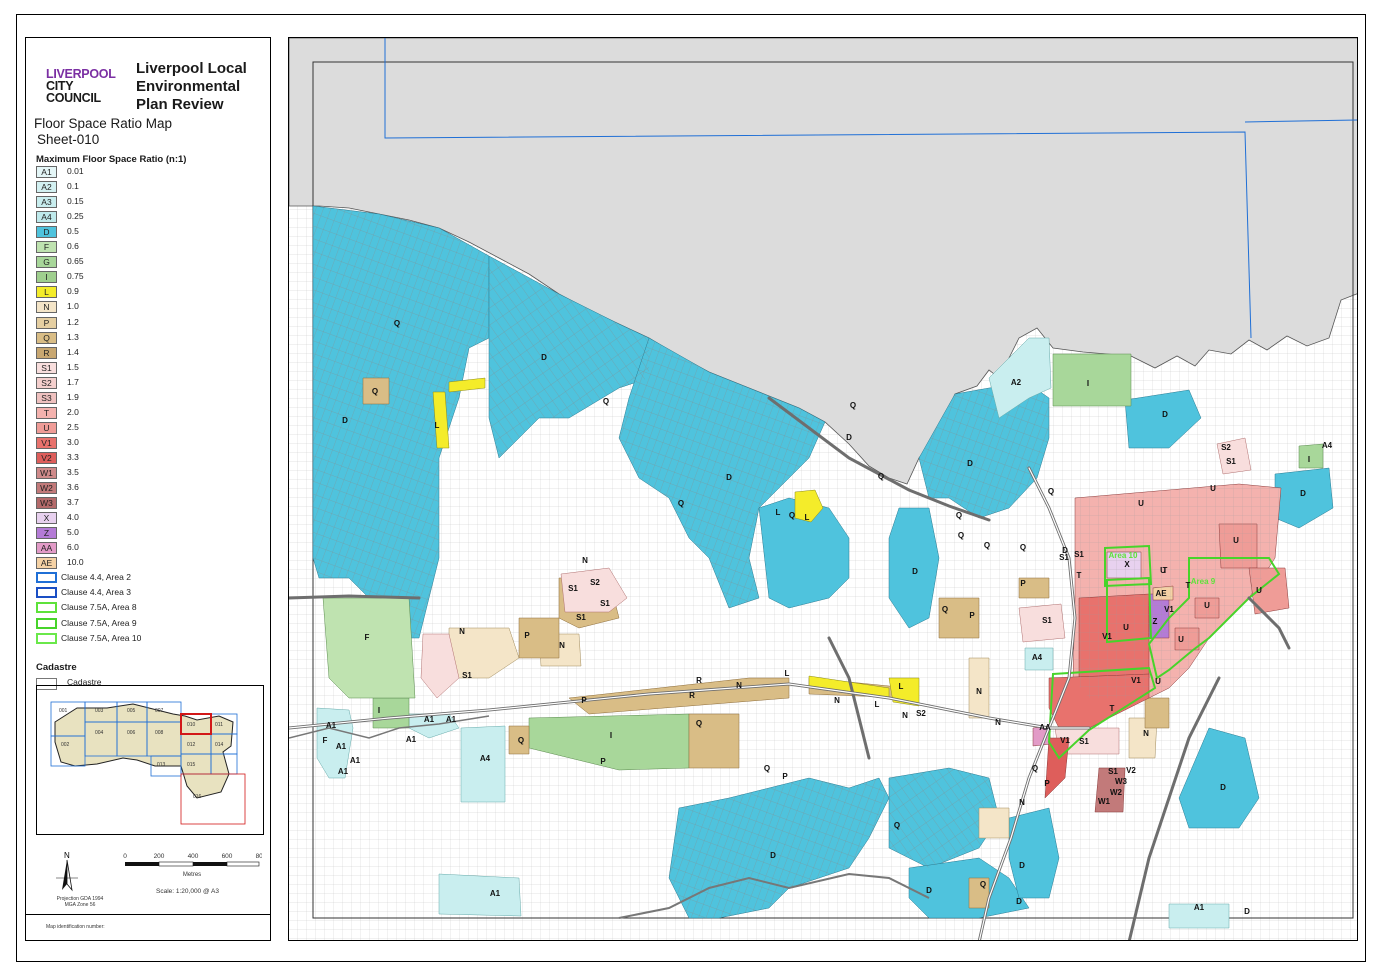 The image size is (1382, 977). What do you see at coordinates (585, 560) in the screenshot?
I see `zone-label: N` at bounding box center [585, 560].